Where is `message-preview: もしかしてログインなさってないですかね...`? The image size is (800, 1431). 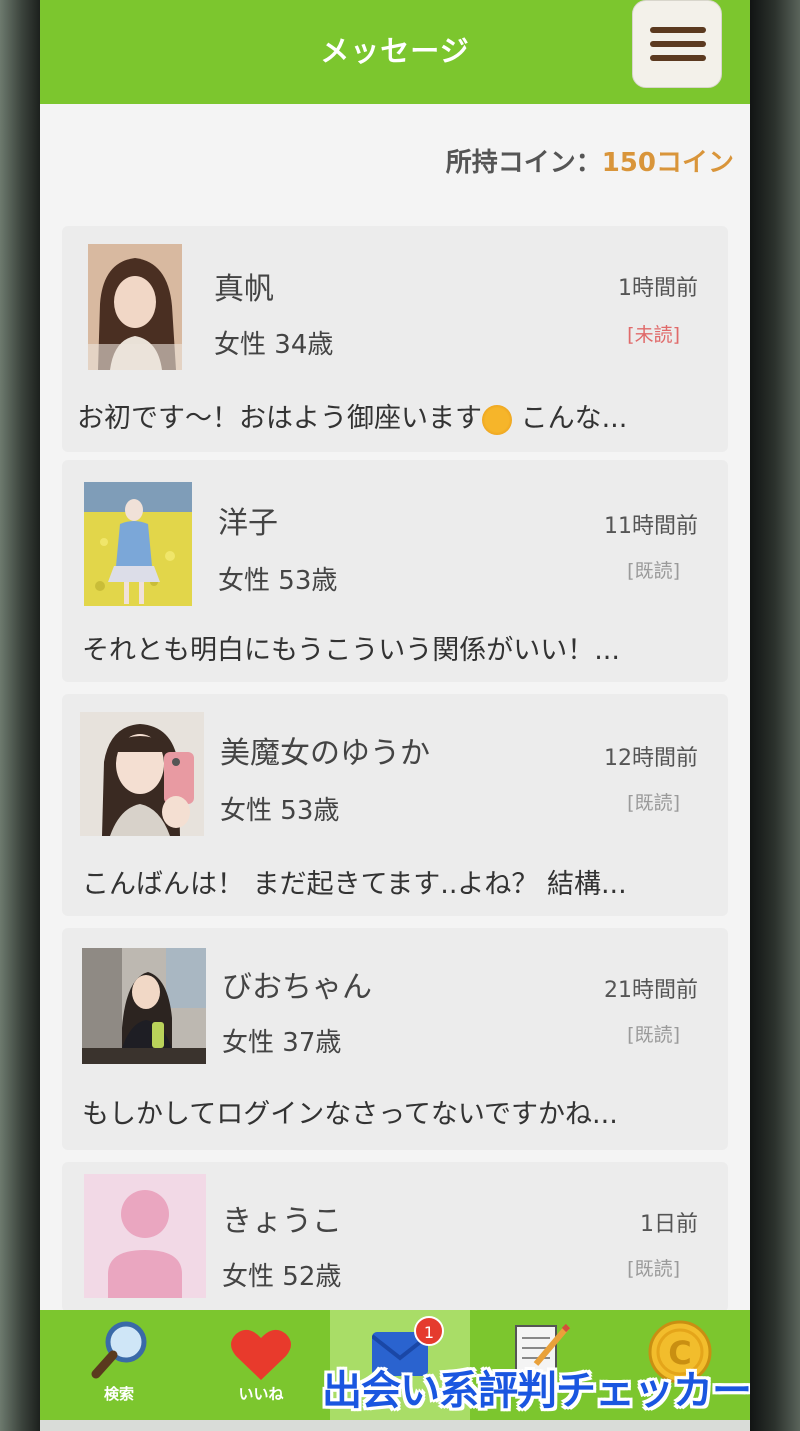
message-preview: もしかしてログインなさってないですかね... is located at coordinates (350, 1114).